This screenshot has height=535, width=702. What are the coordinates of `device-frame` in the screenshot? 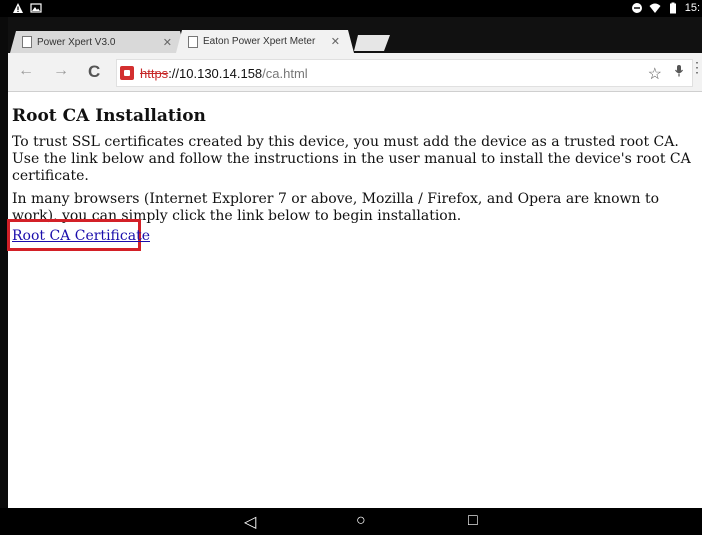 It's located at (4, 267).